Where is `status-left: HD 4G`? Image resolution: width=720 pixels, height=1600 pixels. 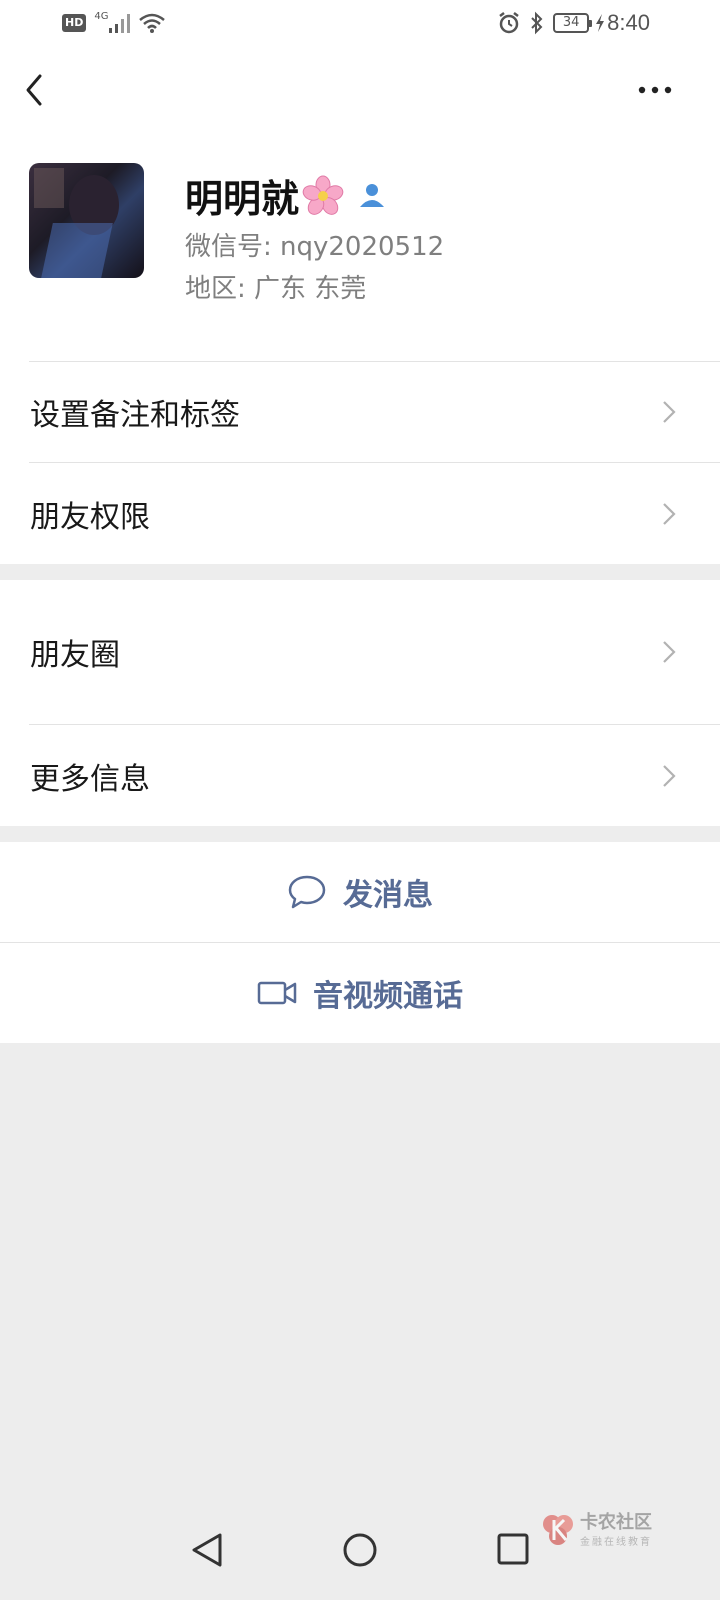 status-left: HD 4G is located at coordinates (114, 22).